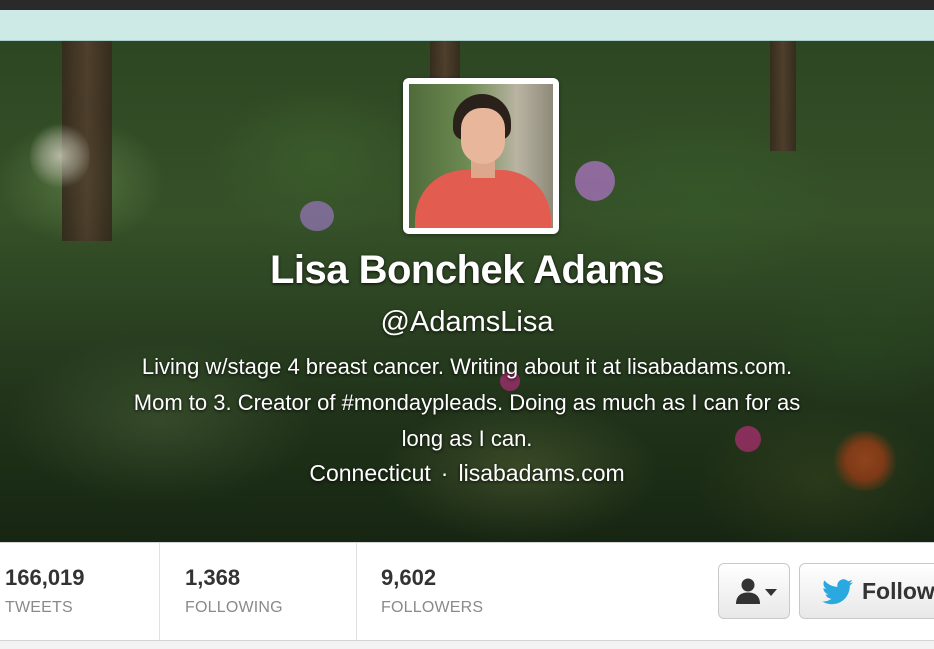  I want to click on stat-followers: 9,602 FOLLOWERS, so click(457, 591).